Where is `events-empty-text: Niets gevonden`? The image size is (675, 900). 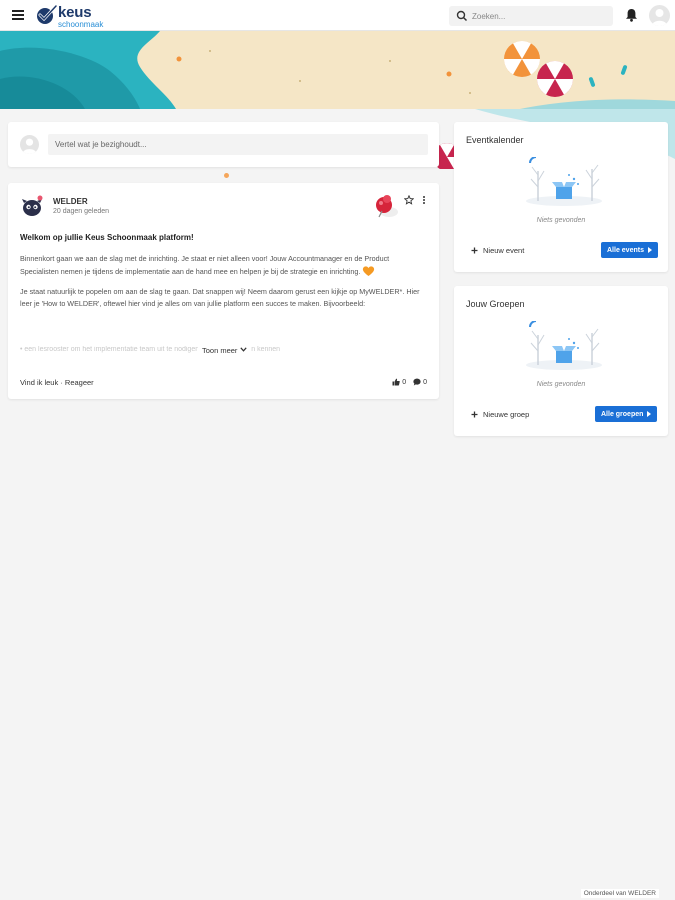 events-empty-text: Niets gevonden is located at coordinates (561, 220).